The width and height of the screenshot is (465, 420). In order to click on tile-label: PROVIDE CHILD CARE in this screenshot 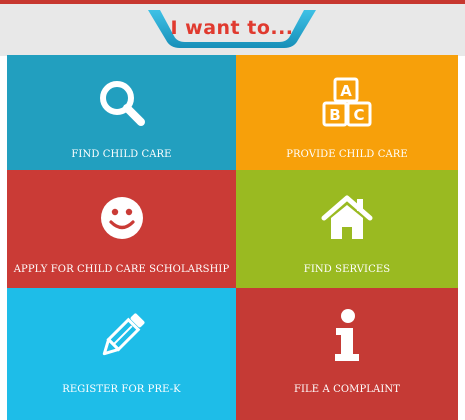, I will do `click(347, 154)`.